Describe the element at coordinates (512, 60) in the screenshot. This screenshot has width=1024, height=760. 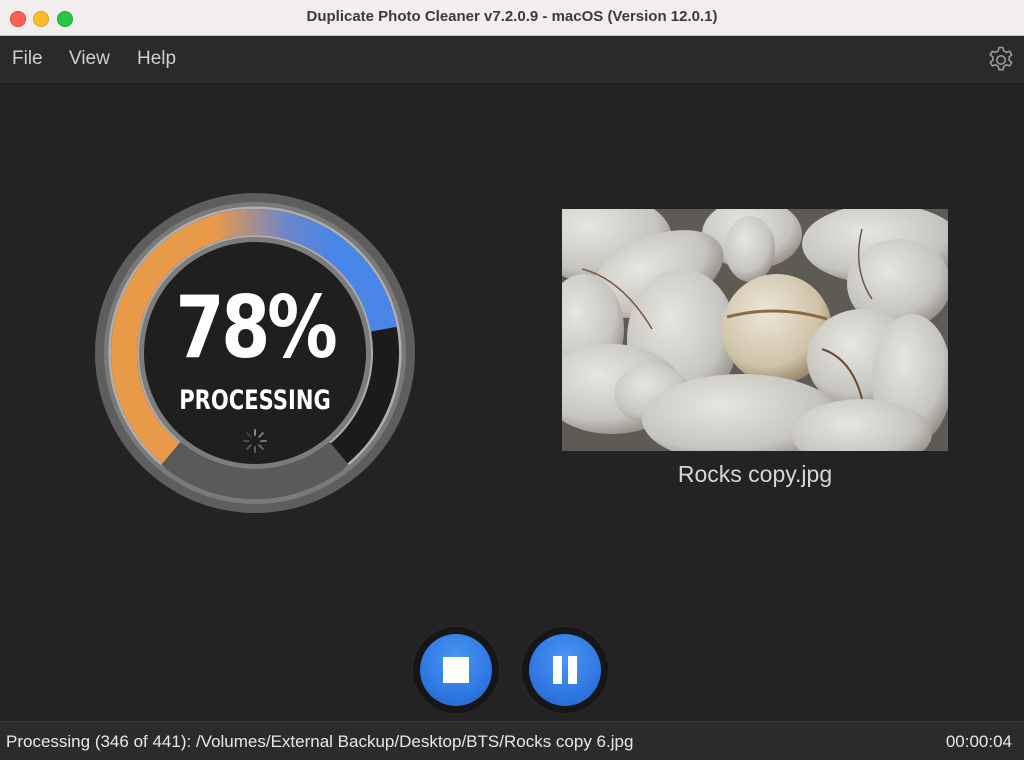
I see `menu-bar: File View Help` at that location.